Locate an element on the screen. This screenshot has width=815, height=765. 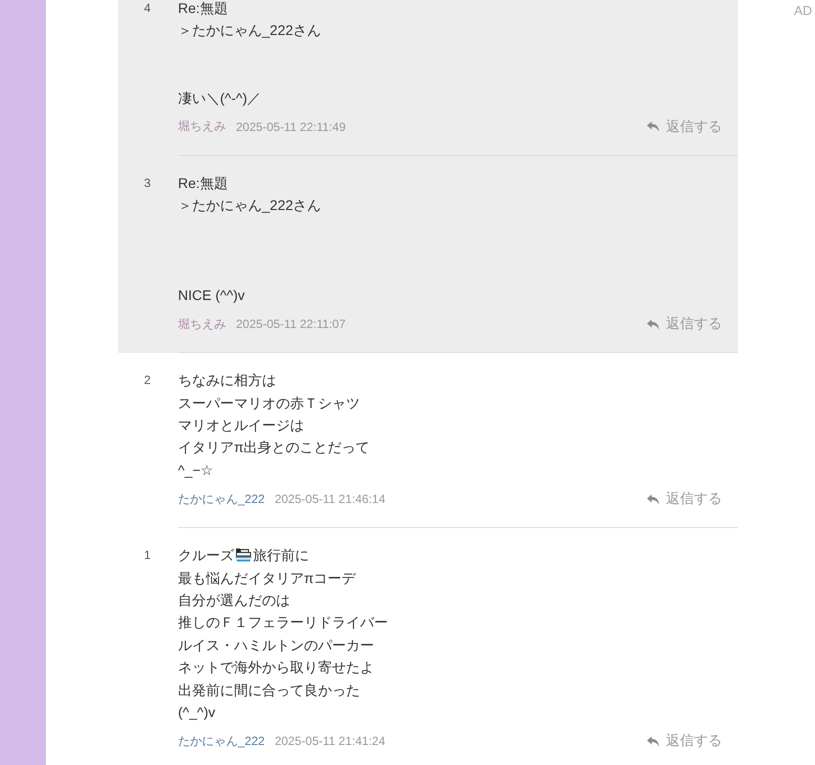
comment-text: 旅行前に is located at coordinates (281, 556).